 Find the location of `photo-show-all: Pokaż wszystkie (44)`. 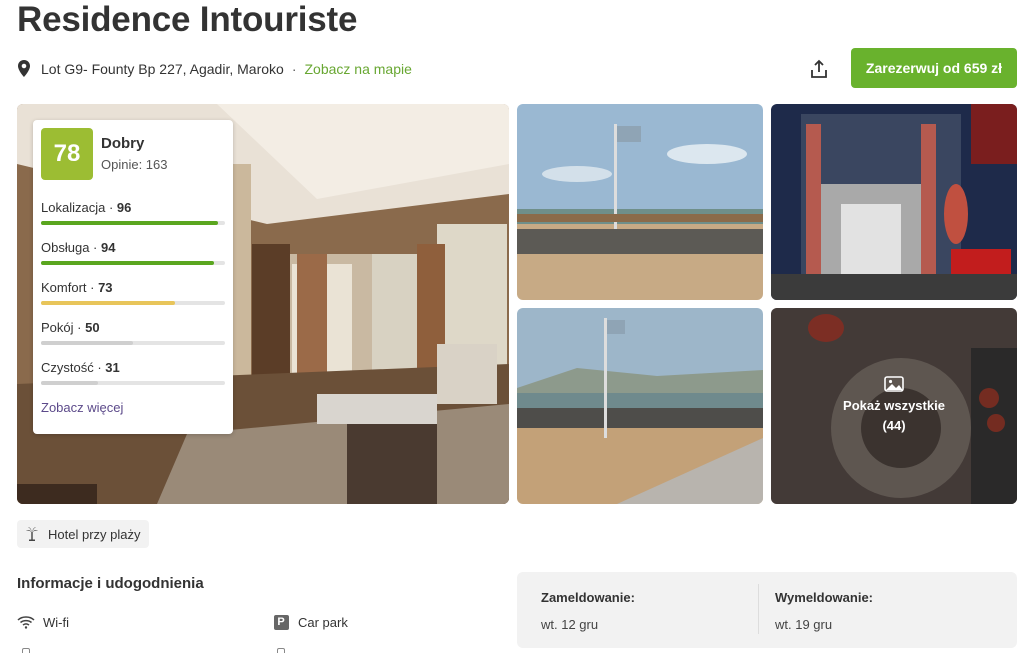

photo-show-all: Pokaż wszystkie (44) is located at coordinates (894, 406).